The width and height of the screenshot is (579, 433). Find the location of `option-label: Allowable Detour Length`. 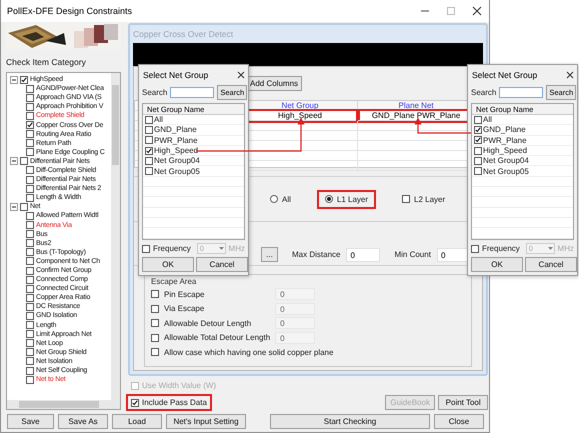

option-label: Allowable Detour Length is located at coordinates (208, 323).